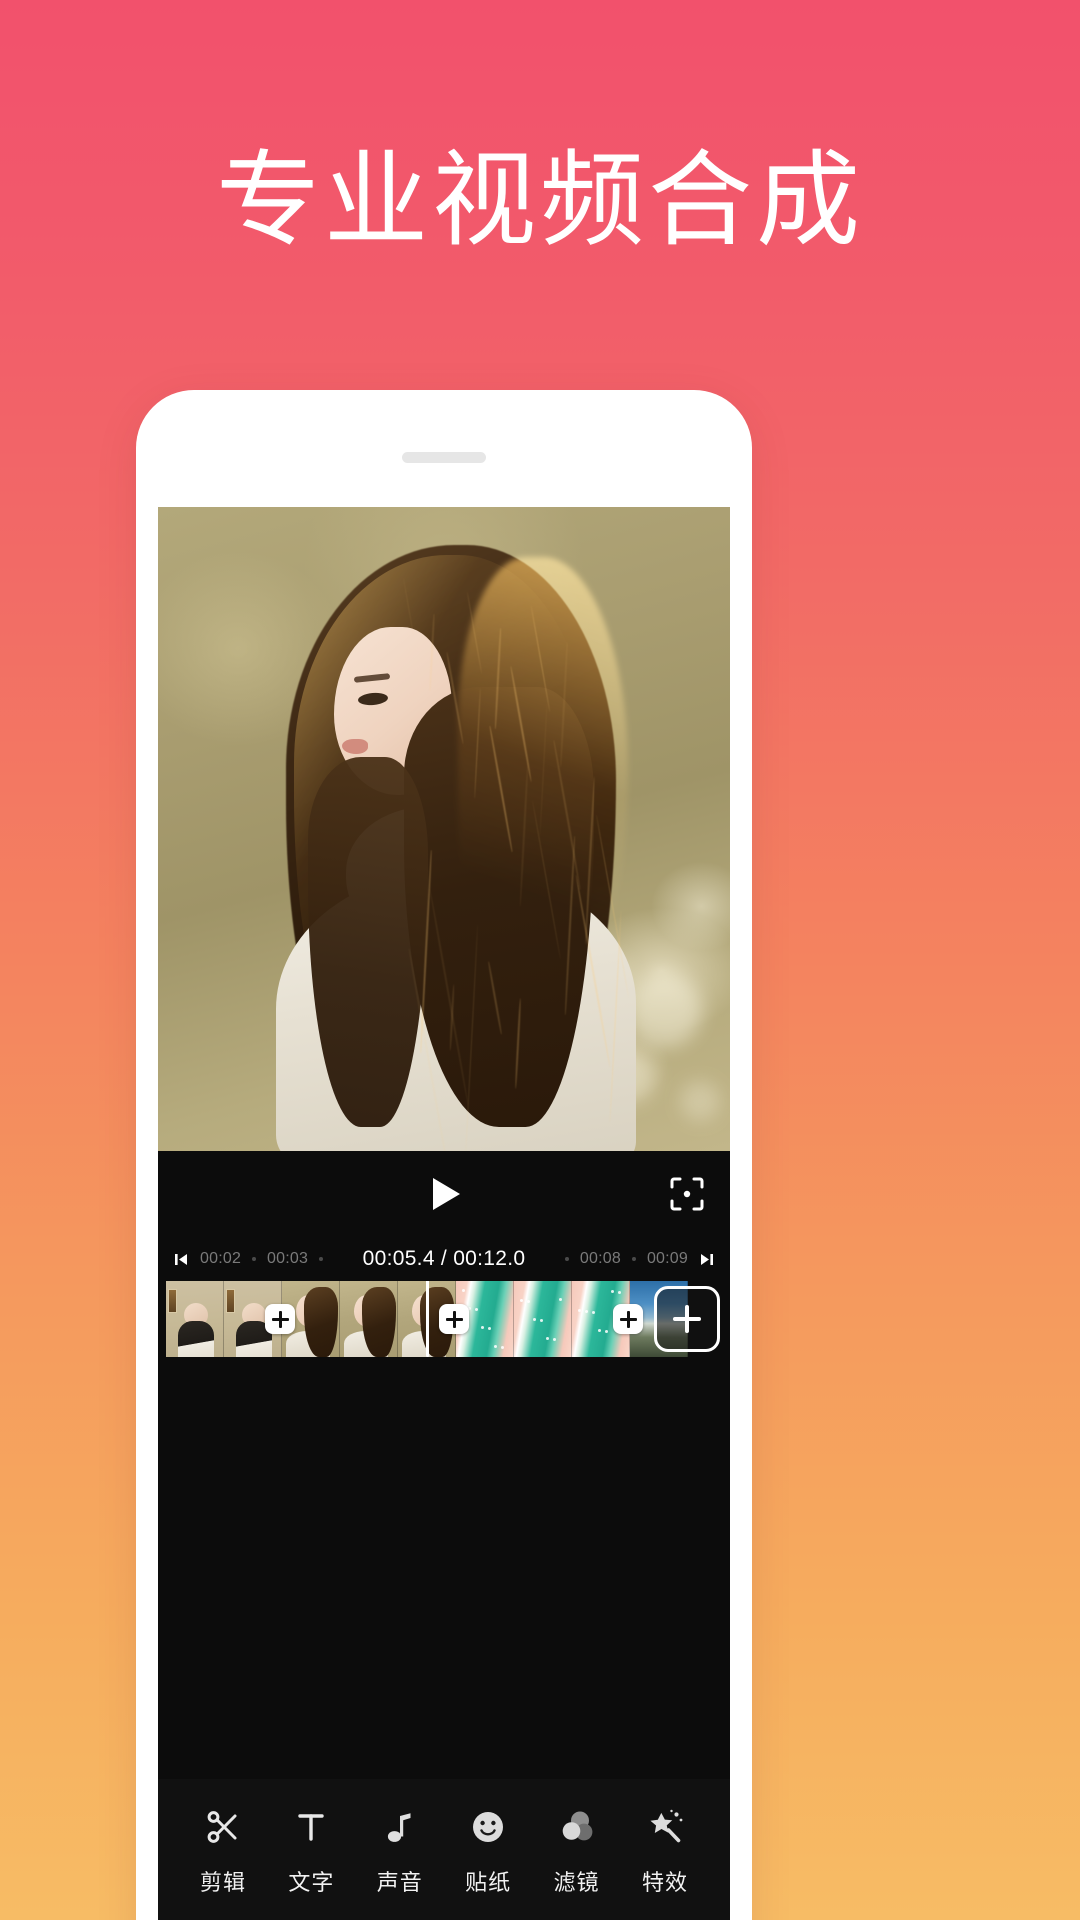 This screenshot has height=1920, width=1080. Describe the element at coordinates (444, 1849) in the screenshot. I see `bottom-toolbar: 剪辑 文字 声音 贴纸 滤镜 特效` at that location.